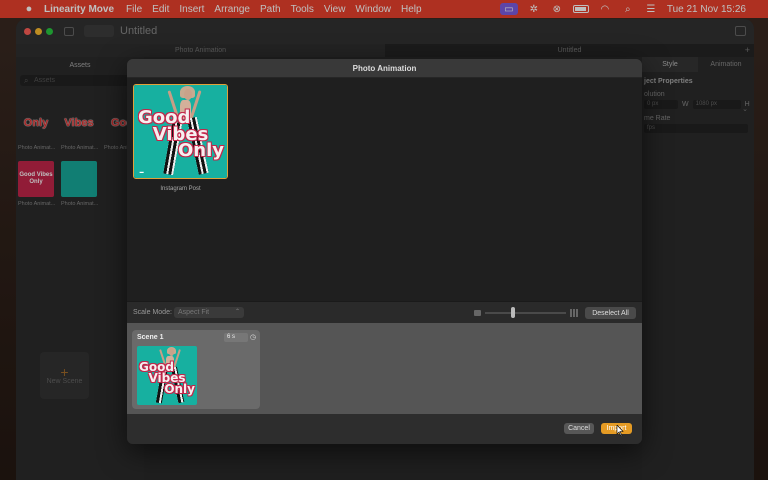 This screenshot has width=768, height=480. What do you see at coordinates (236, 337) in the screenshot?
I see `scene-duration-field: 6 s` at bounding box center [236, 337].